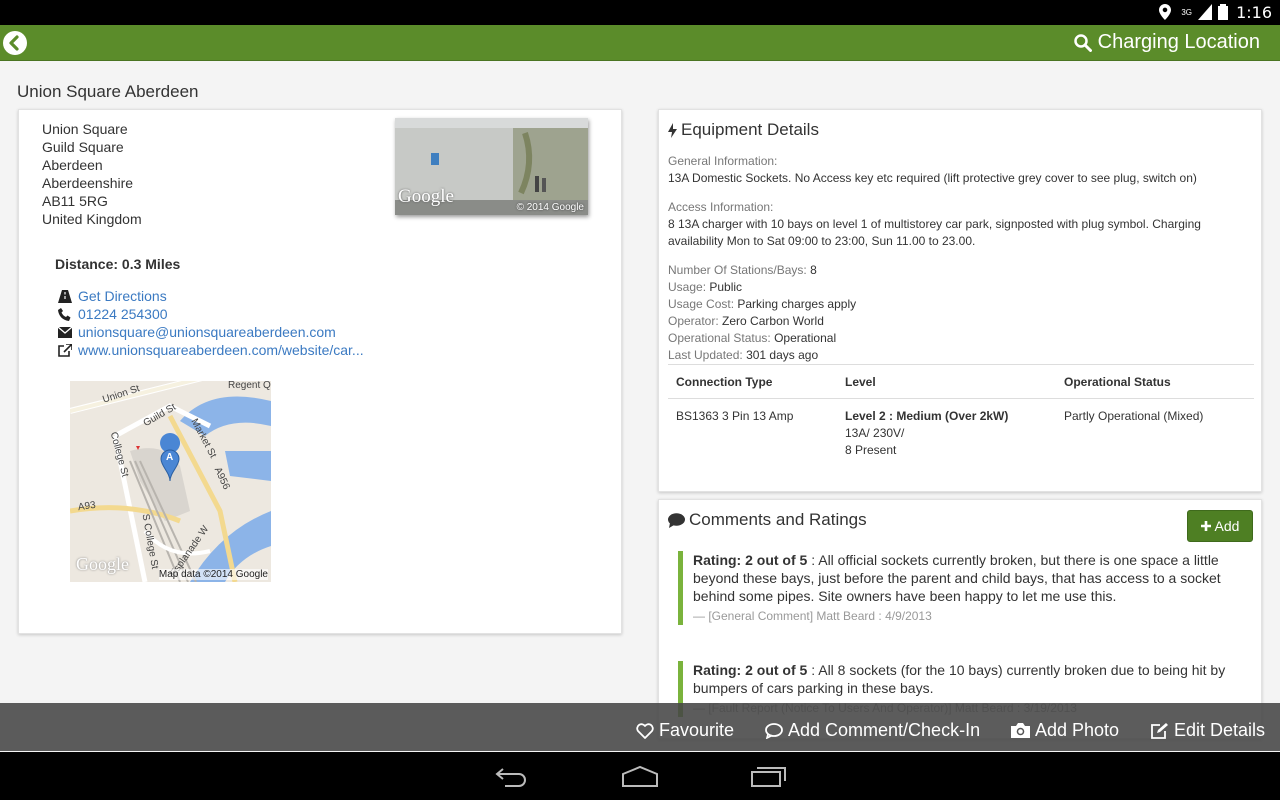  I want to click on address-line: AB11 5RG, so click(75, 201).